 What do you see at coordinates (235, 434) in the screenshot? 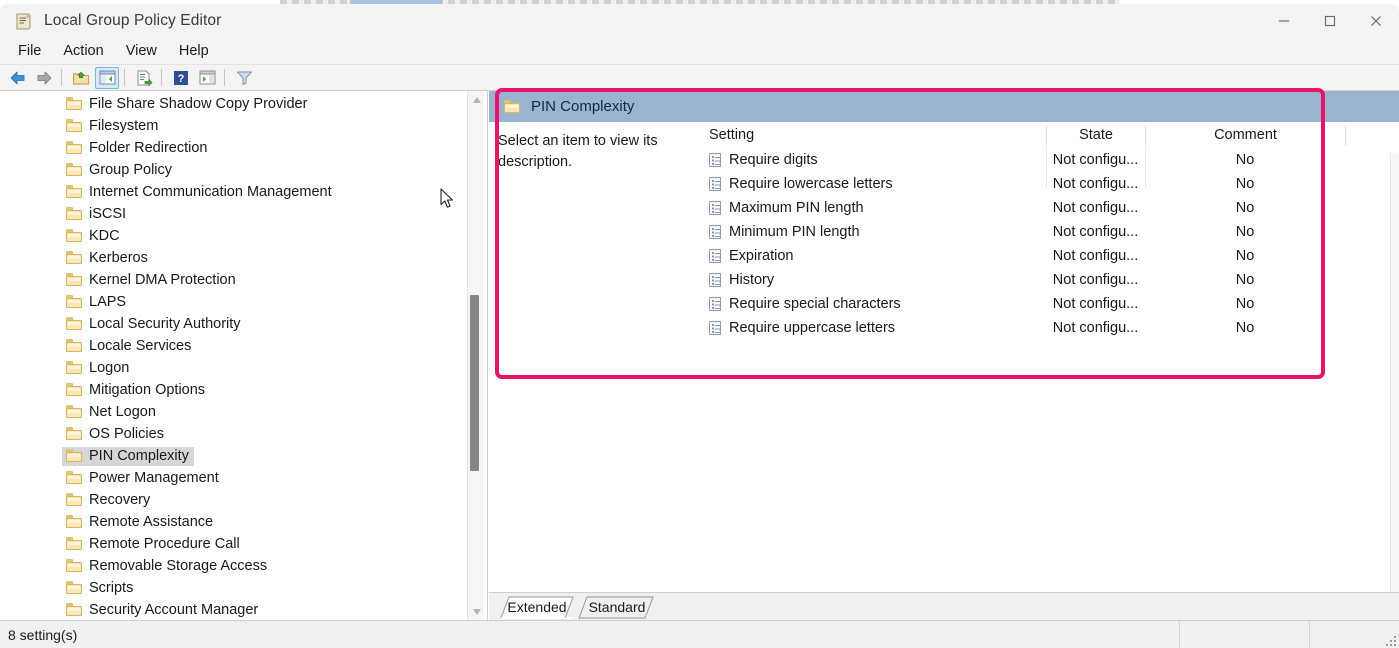
I see `tree-item: OS Policies` at bounding box center [235, 434].